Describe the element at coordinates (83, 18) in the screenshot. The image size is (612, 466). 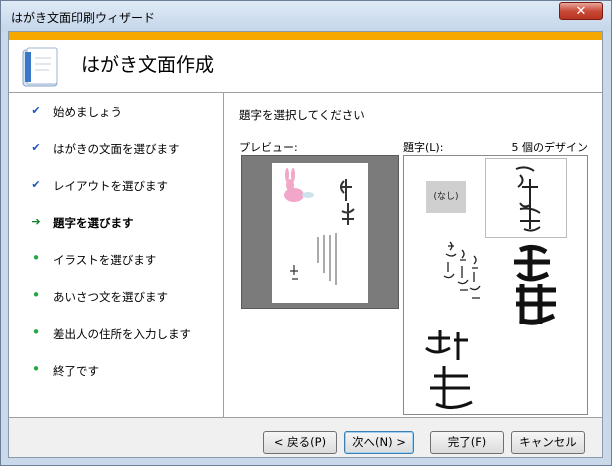
I see `window-title: はがき文面印刷ウィザード` at that location.